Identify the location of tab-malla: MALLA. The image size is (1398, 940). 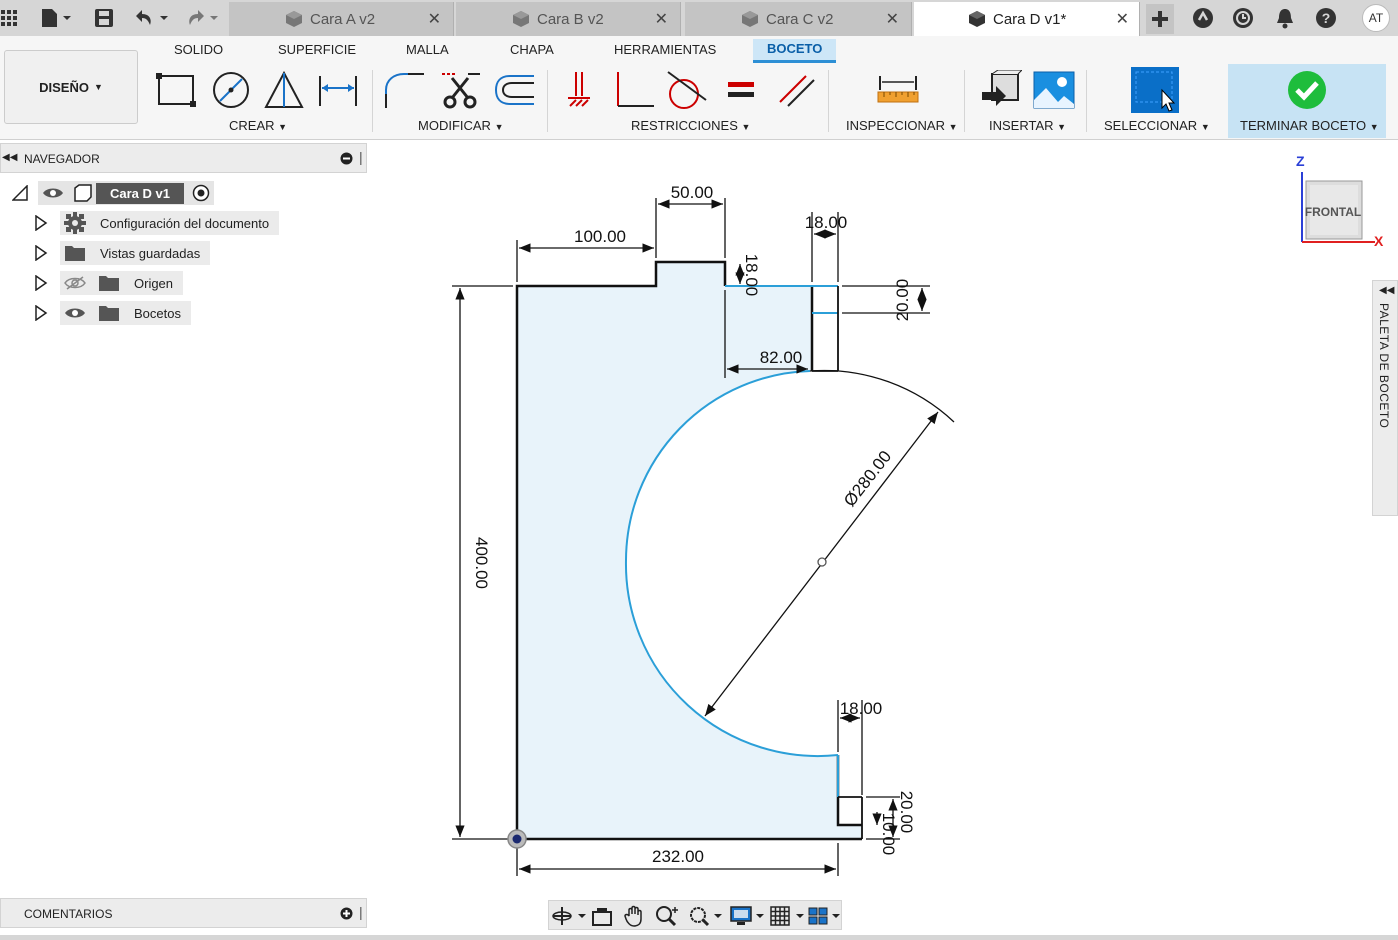
(427, 49).